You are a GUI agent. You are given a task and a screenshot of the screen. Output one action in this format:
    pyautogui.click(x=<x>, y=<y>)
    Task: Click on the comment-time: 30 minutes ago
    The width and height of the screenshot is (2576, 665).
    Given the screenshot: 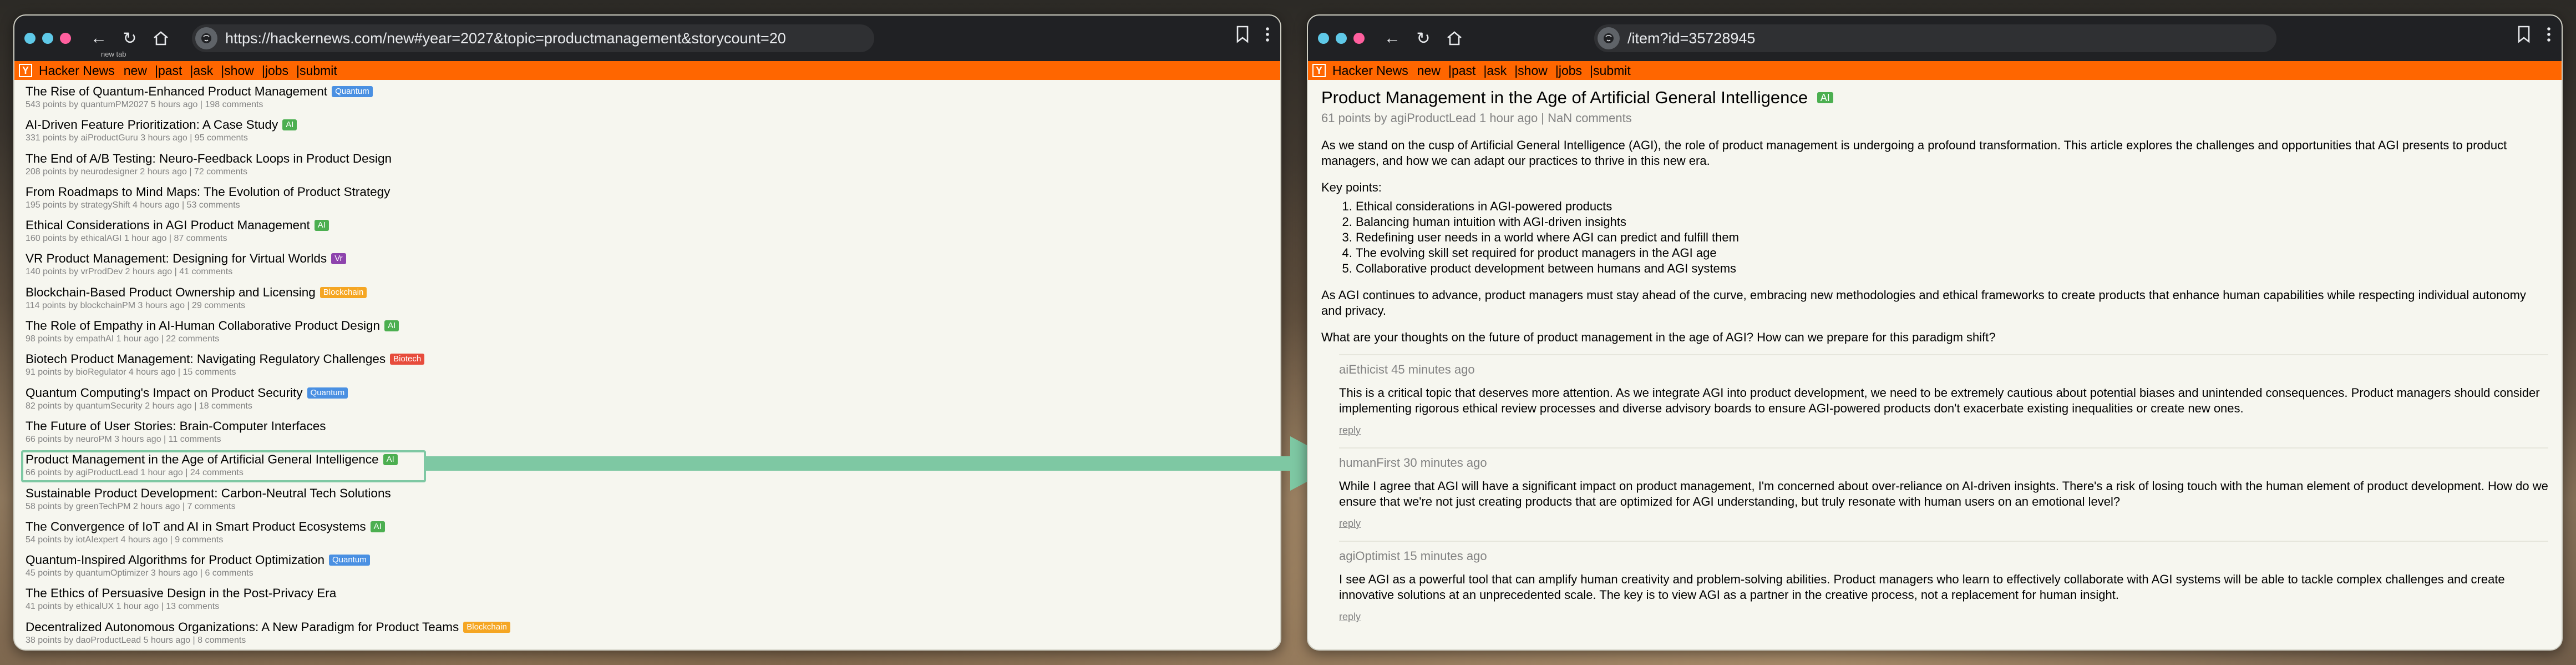 What is the action you would take?
    pyautogui.click(x=1445, y=463)
    